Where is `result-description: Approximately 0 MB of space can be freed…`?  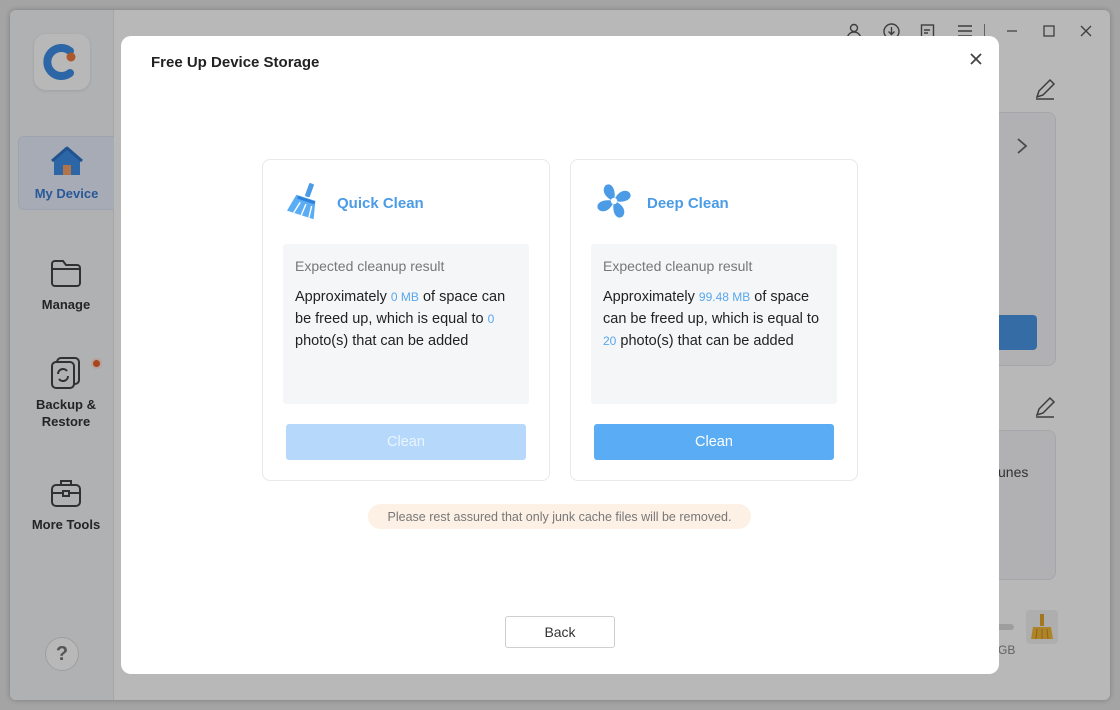
result-description: Approximately 0 MB of space can be freed… is located at coordinates (406, 319).